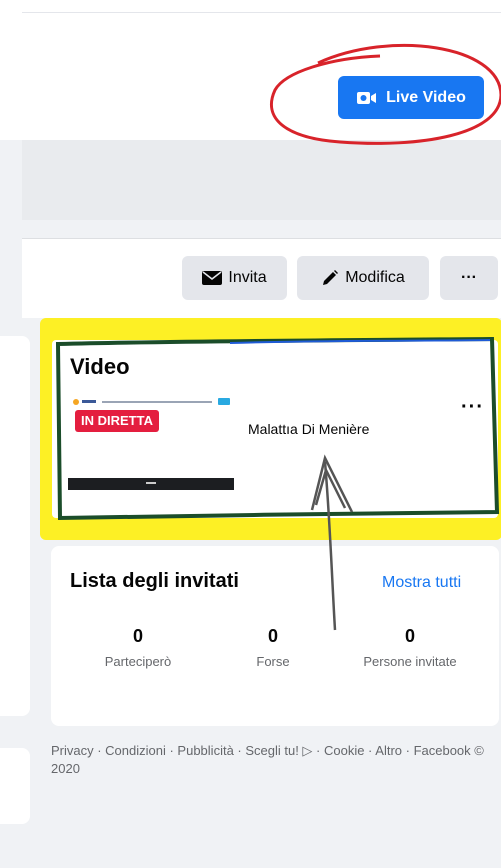 The width and height of the screenshot is (501, 868). Describe the element at coordinates (261, 12) in the screenshot. I see `divider` at that location.